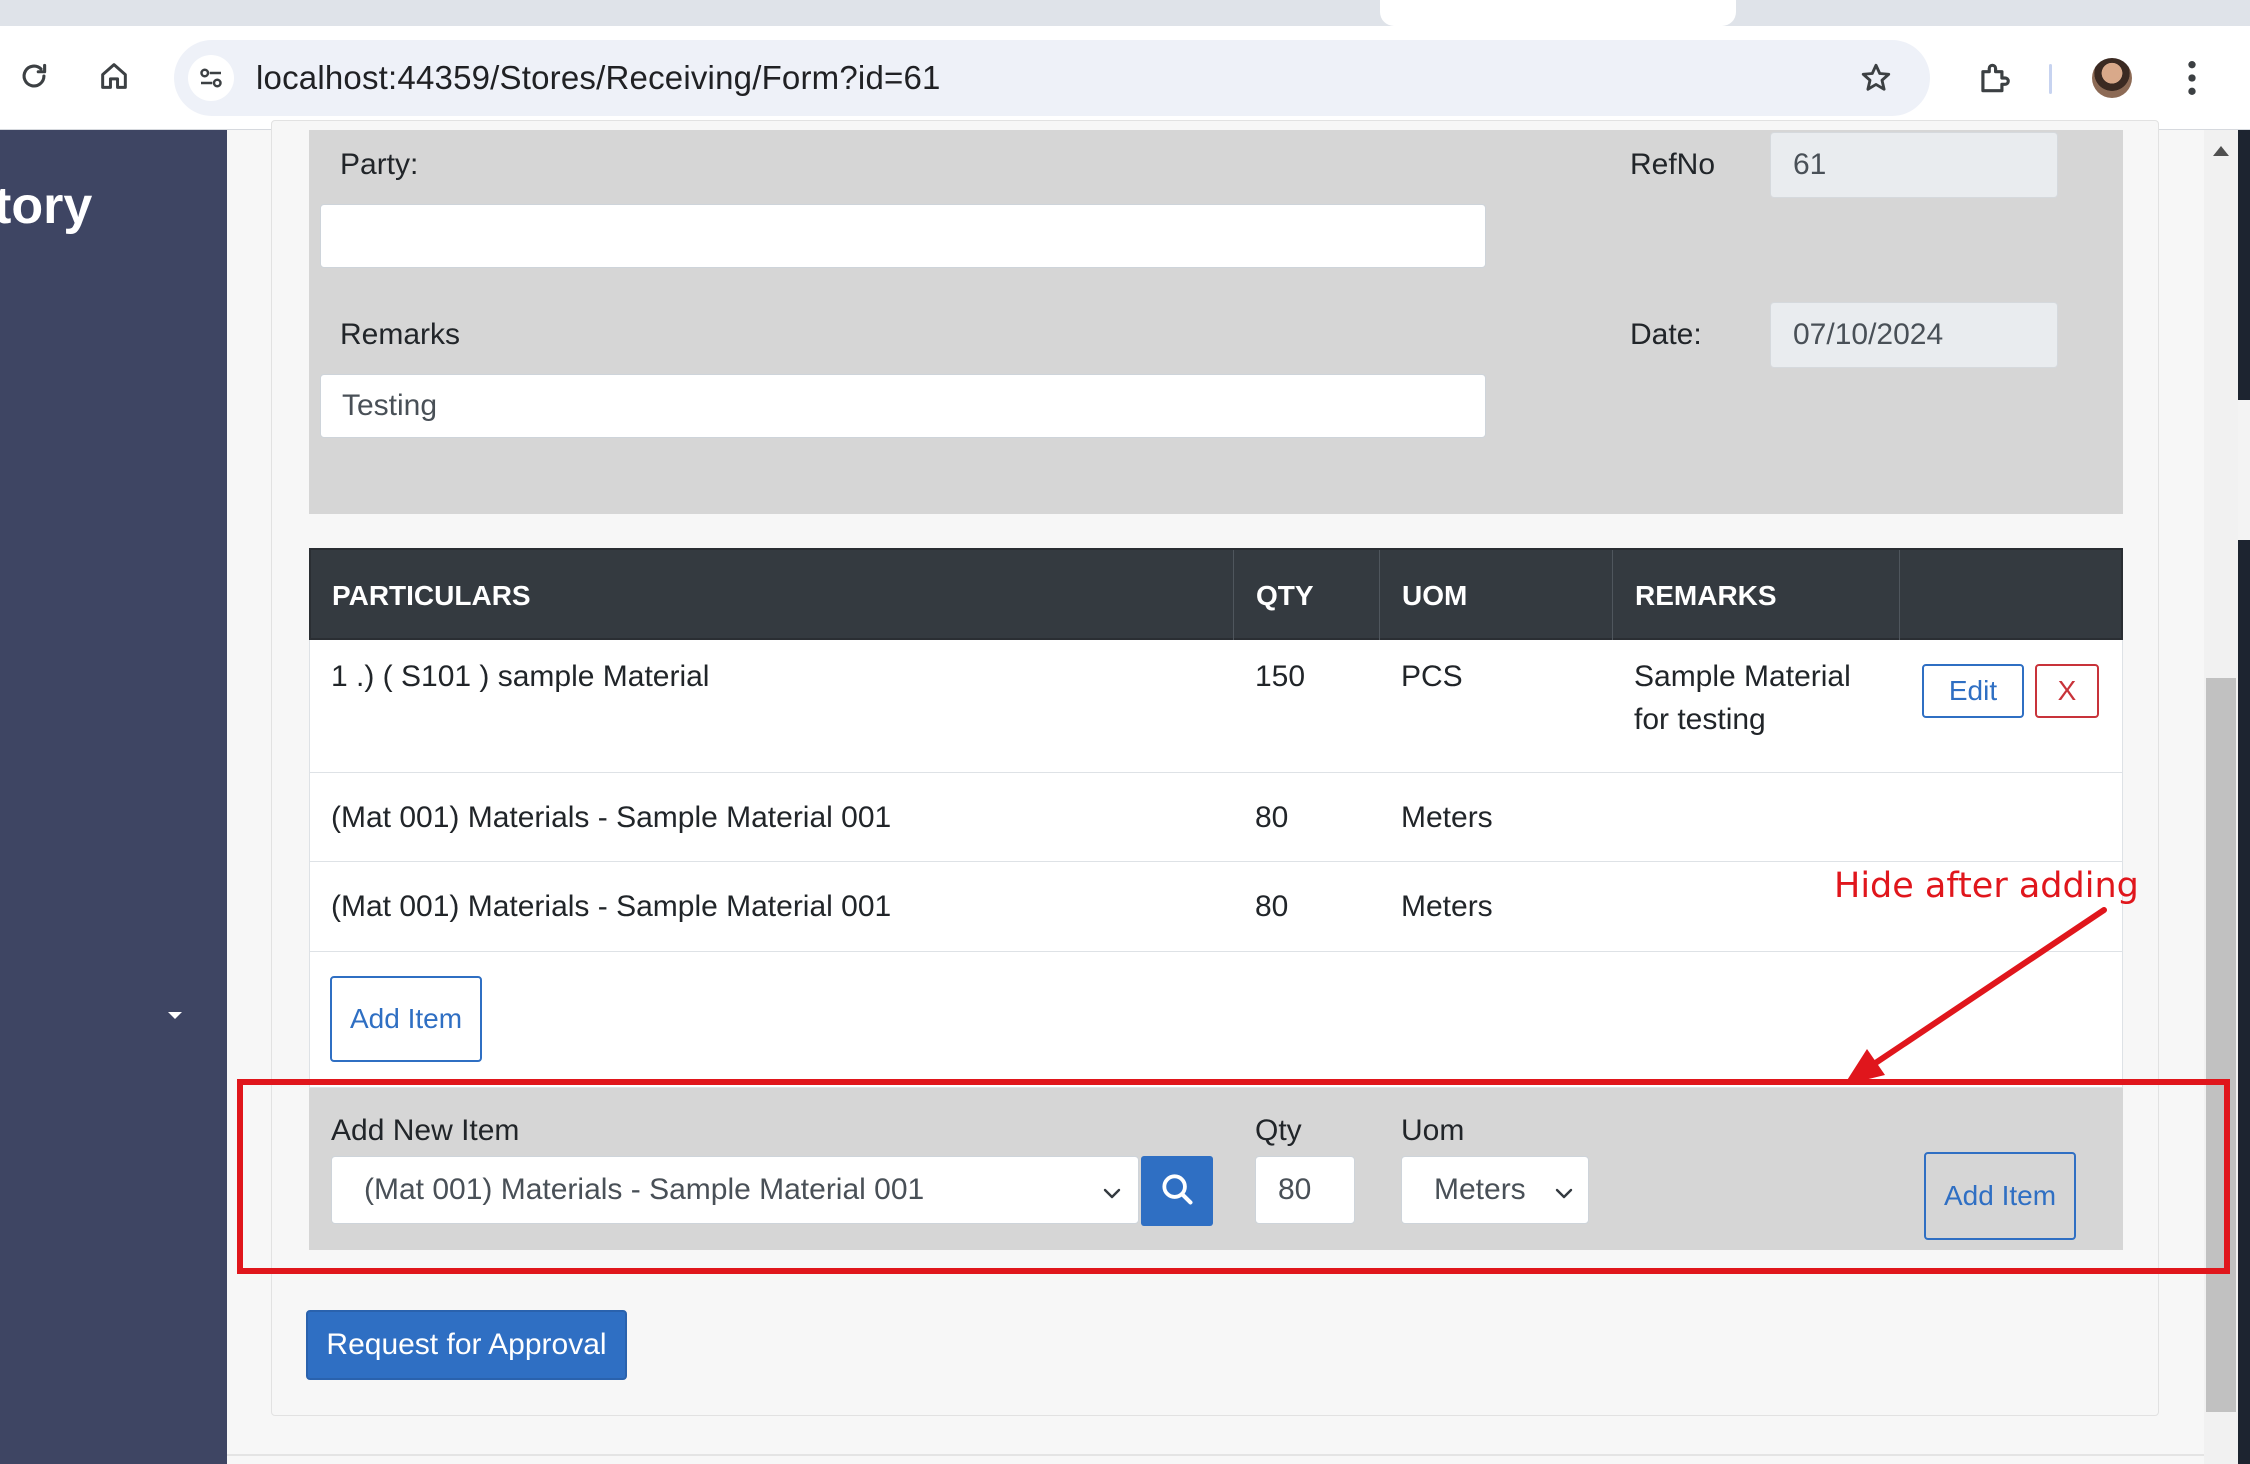 Image resolution: width=2250 pixels, height=1464 pixels. What do you see at coordinates (400, 334) in the screenshot?
I see `remarks-label: Remarks` at bounding box center [400, 334].